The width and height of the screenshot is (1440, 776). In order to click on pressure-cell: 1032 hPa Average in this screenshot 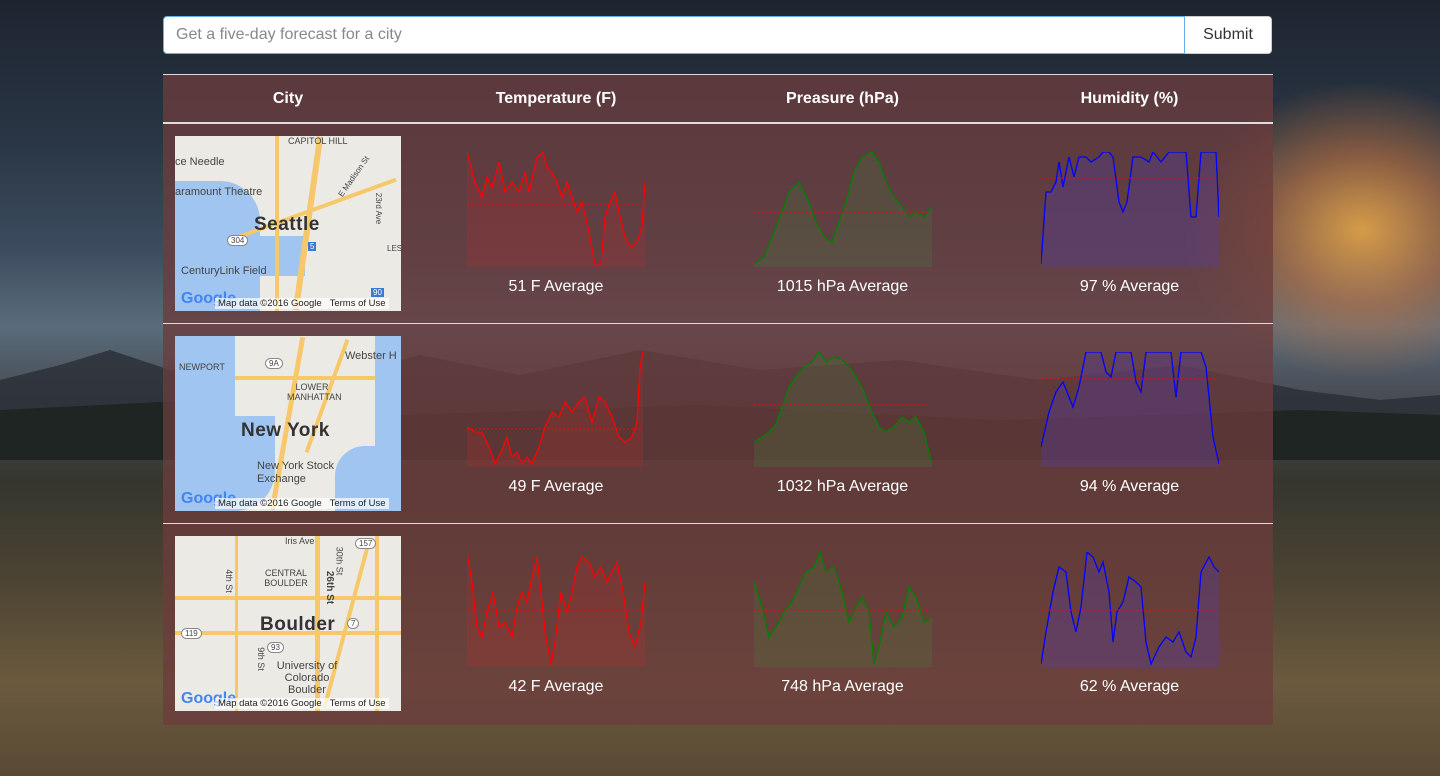, I will do `click(842, 423)`.